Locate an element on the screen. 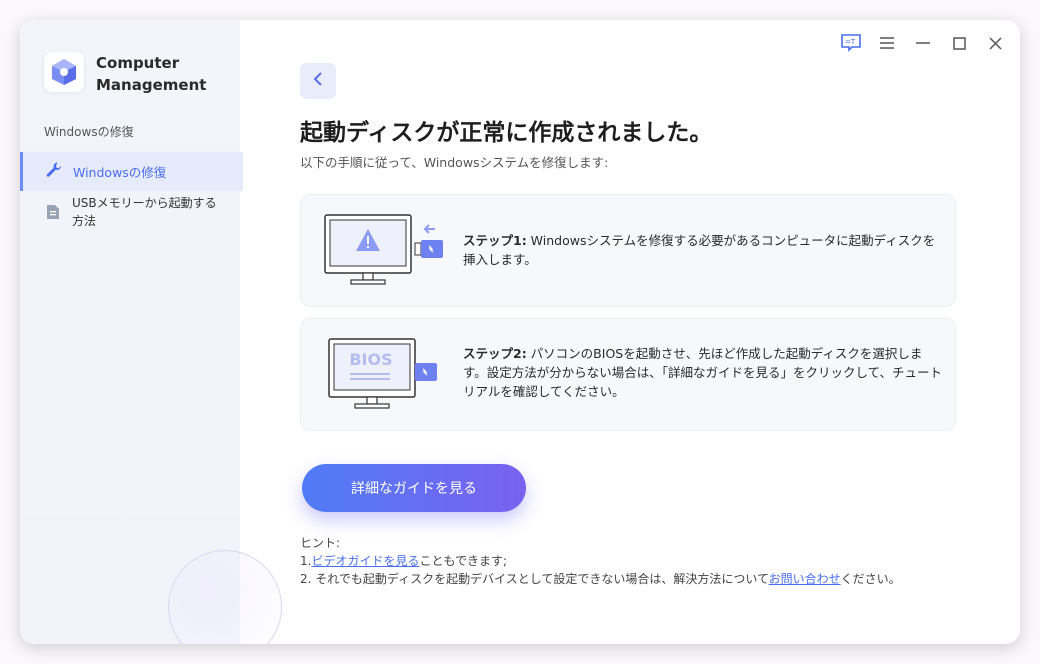 The height and width of the screenshot is (664, 1040). hint-line-1: 1.ビデオガイドを見ることもできます; is located at coordinates (600, 561).